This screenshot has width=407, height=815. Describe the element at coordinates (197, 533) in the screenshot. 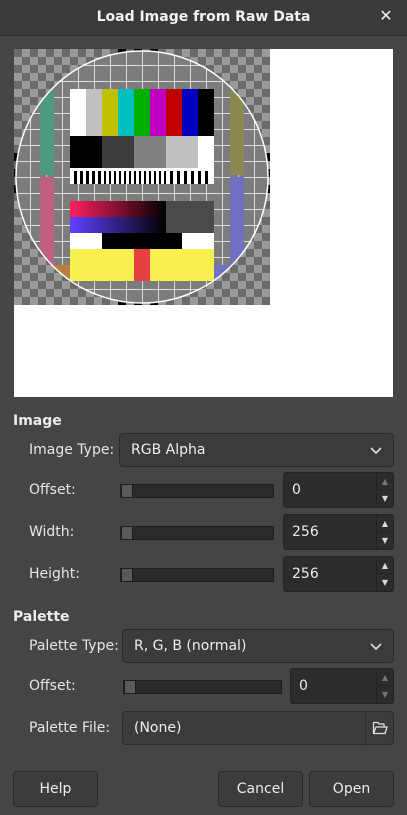

I see `width-slider` at that location.